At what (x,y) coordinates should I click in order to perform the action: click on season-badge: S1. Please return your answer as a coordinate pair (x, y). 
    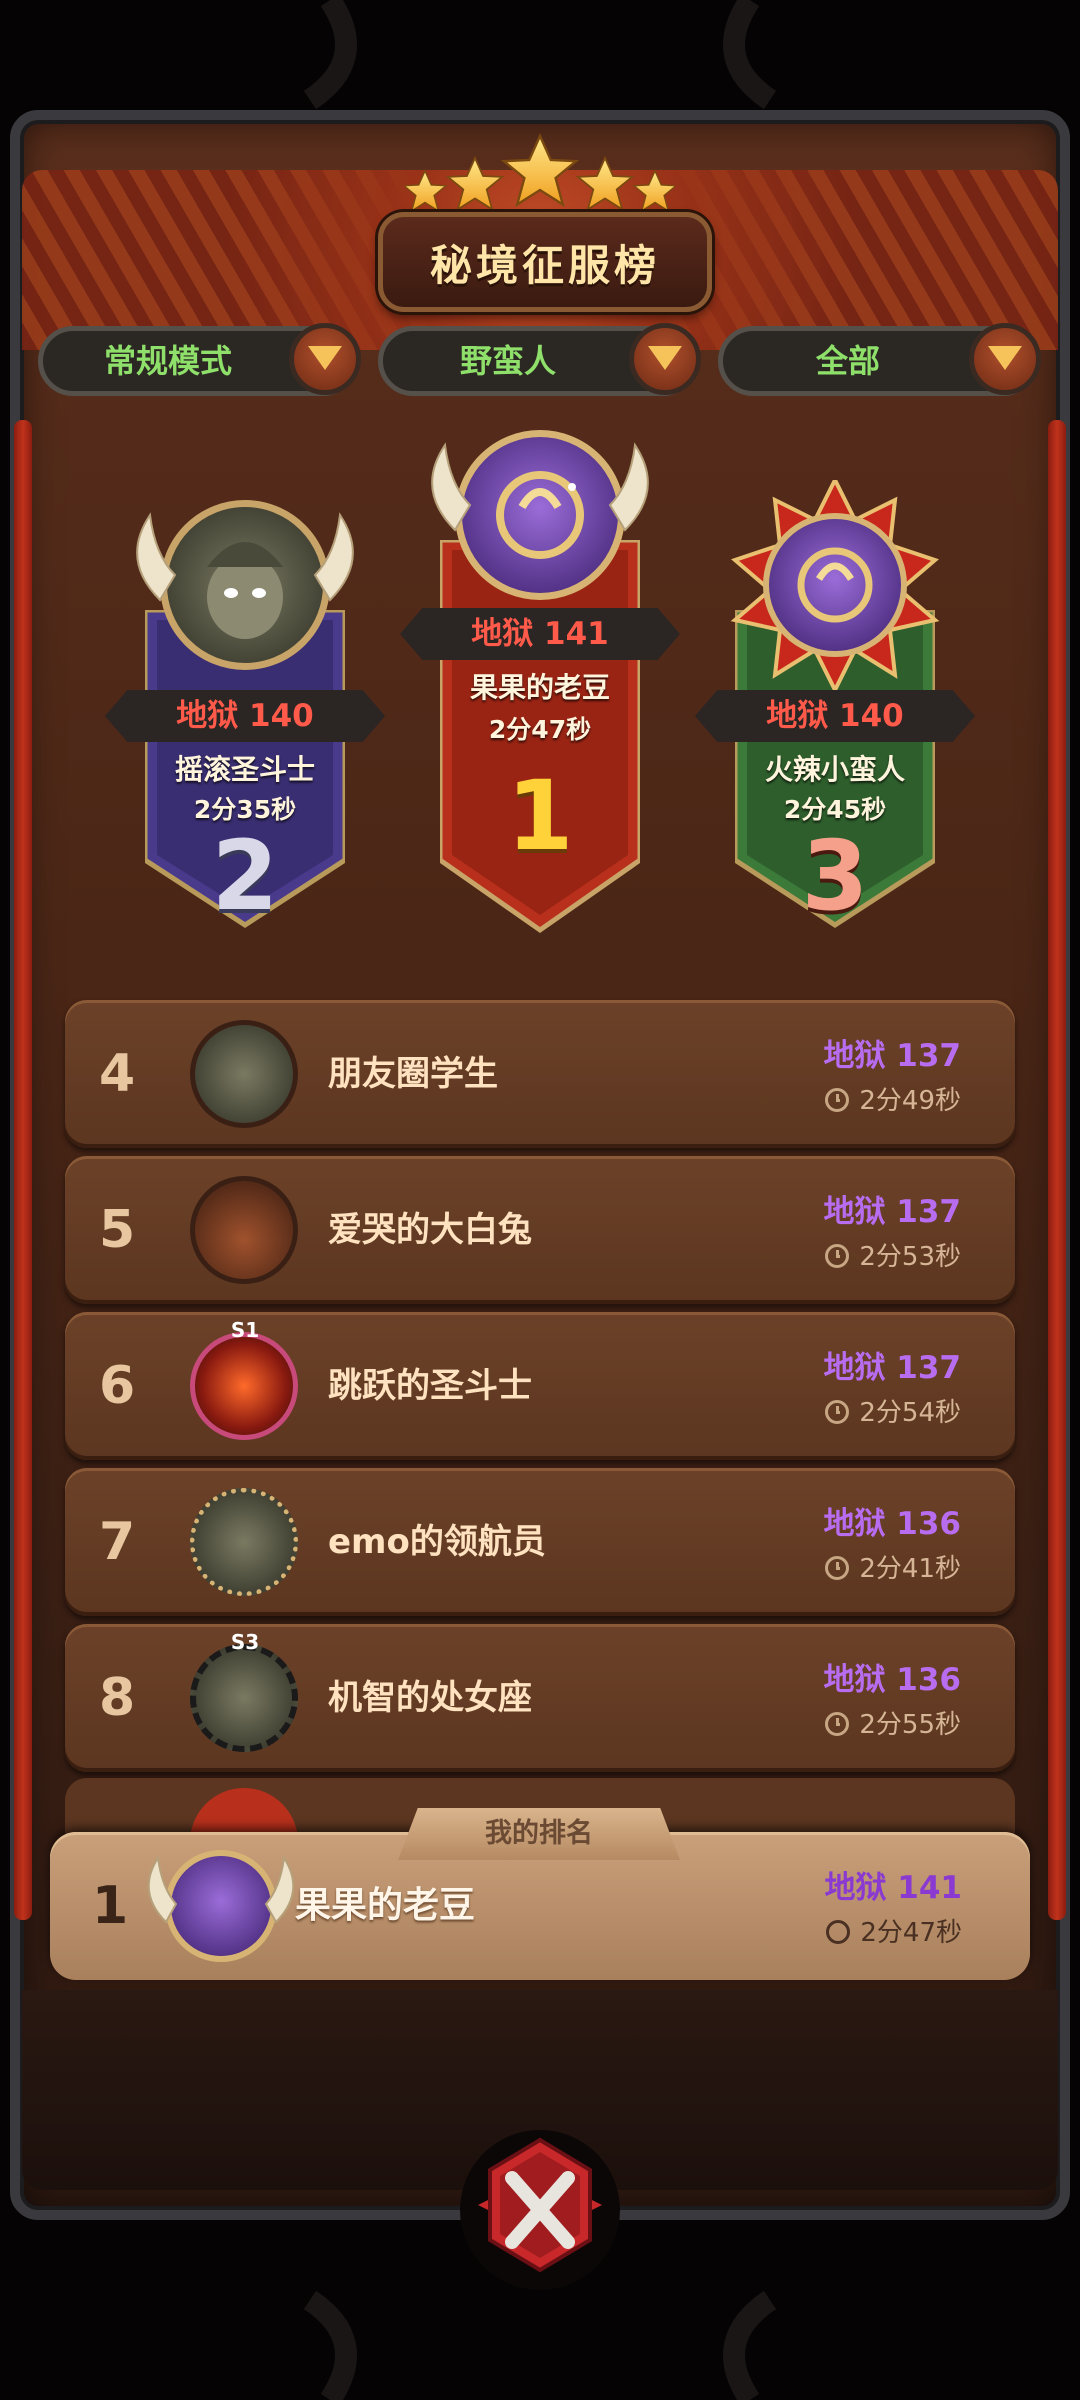
    Looking at the image, I should click on (245, 1330).